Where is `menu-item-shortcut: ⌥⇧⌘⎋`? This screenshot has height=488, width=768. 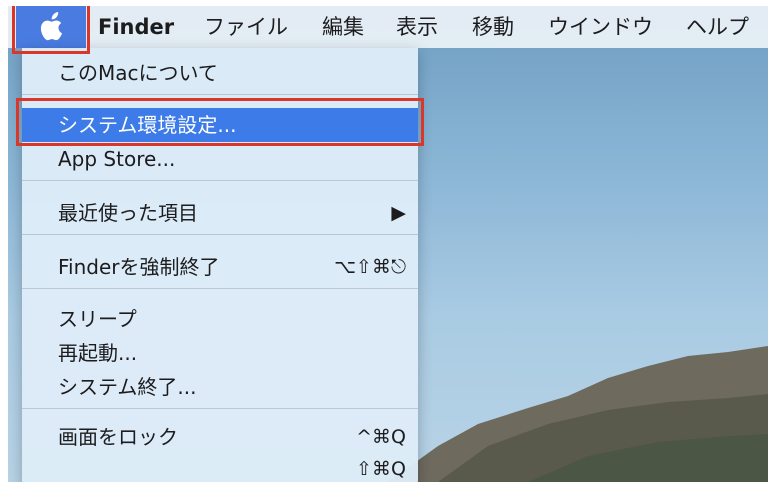 menu-item-shortcut: ⌥⇧⌘⎋ is located at coordinates (370, 267).